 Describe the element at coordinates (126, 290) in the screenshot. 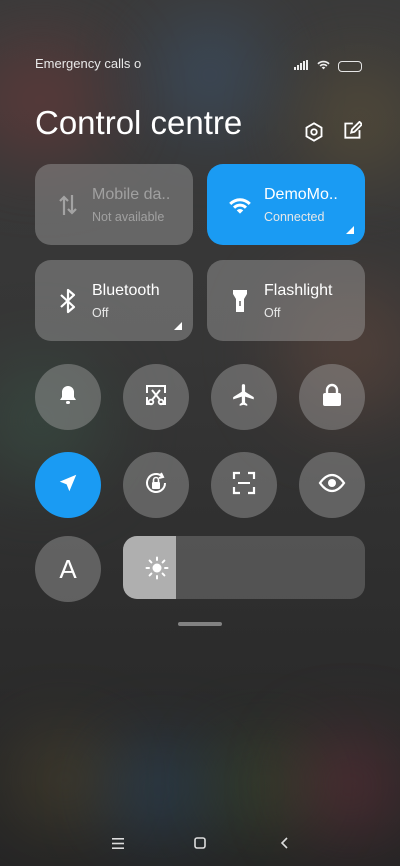

I see `bluetooth-label: Bluetooth` at that location.